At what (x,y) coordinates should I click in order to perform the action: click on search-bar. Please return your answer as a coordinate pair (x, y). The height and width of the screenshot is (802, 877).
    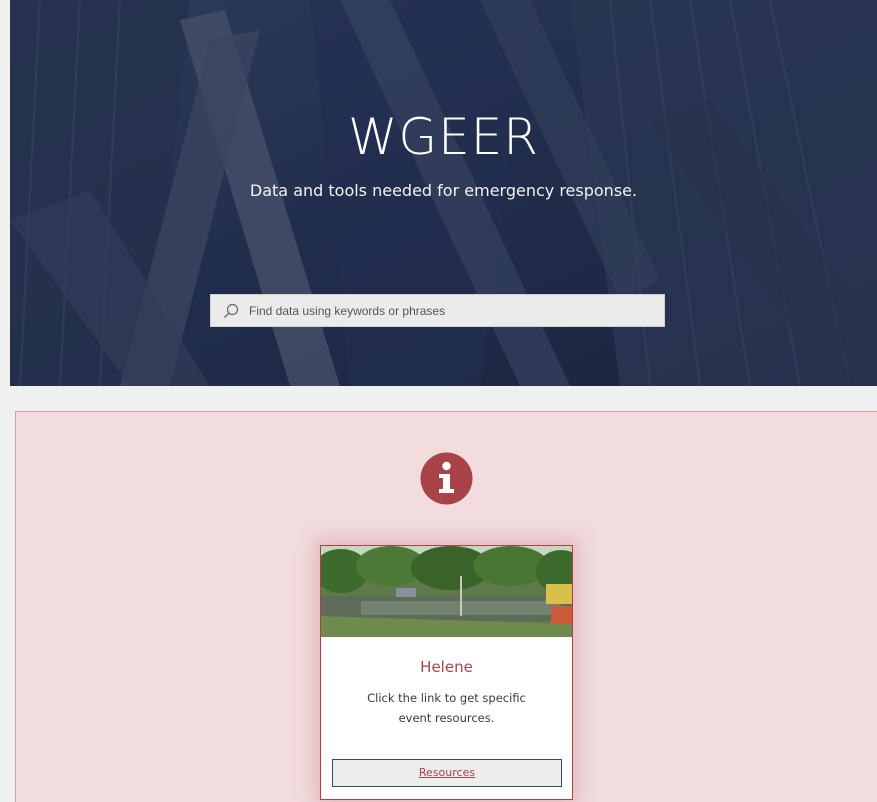
    Looking at the image, I should click on (437, 310).